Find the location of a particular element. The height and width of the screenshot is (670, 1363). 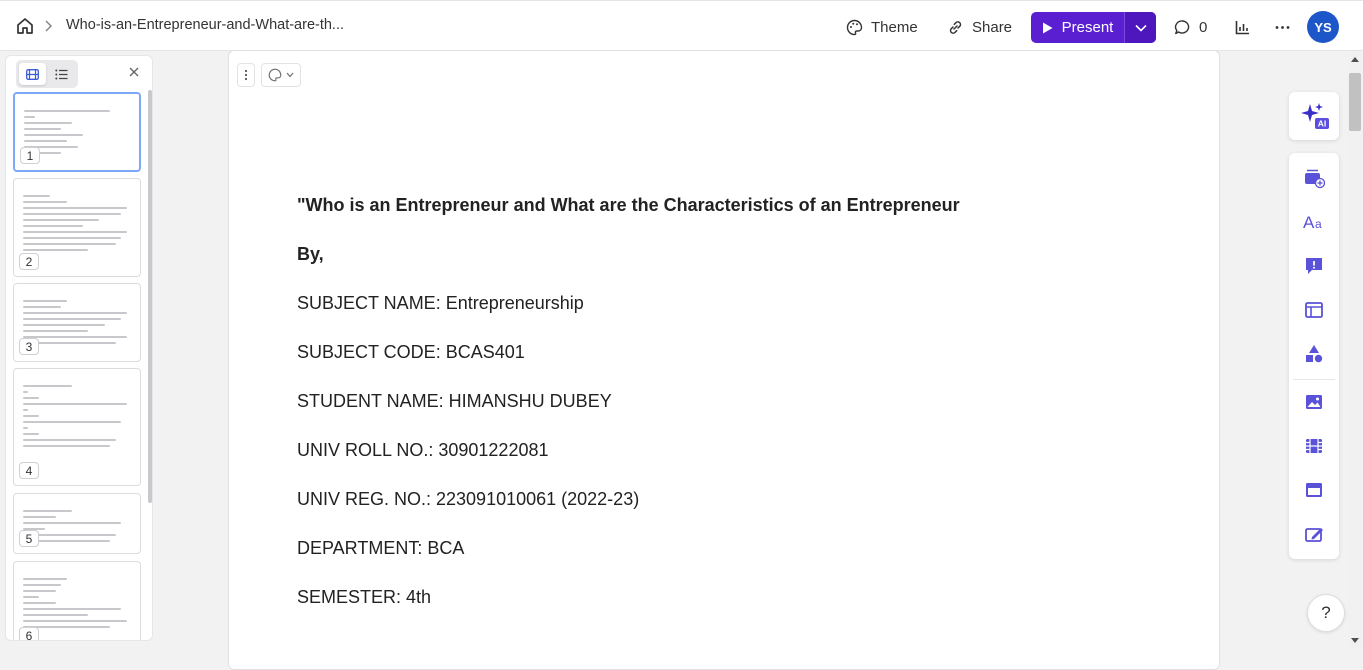

scrollbar-thumb is located at coordinates (1355, 102).